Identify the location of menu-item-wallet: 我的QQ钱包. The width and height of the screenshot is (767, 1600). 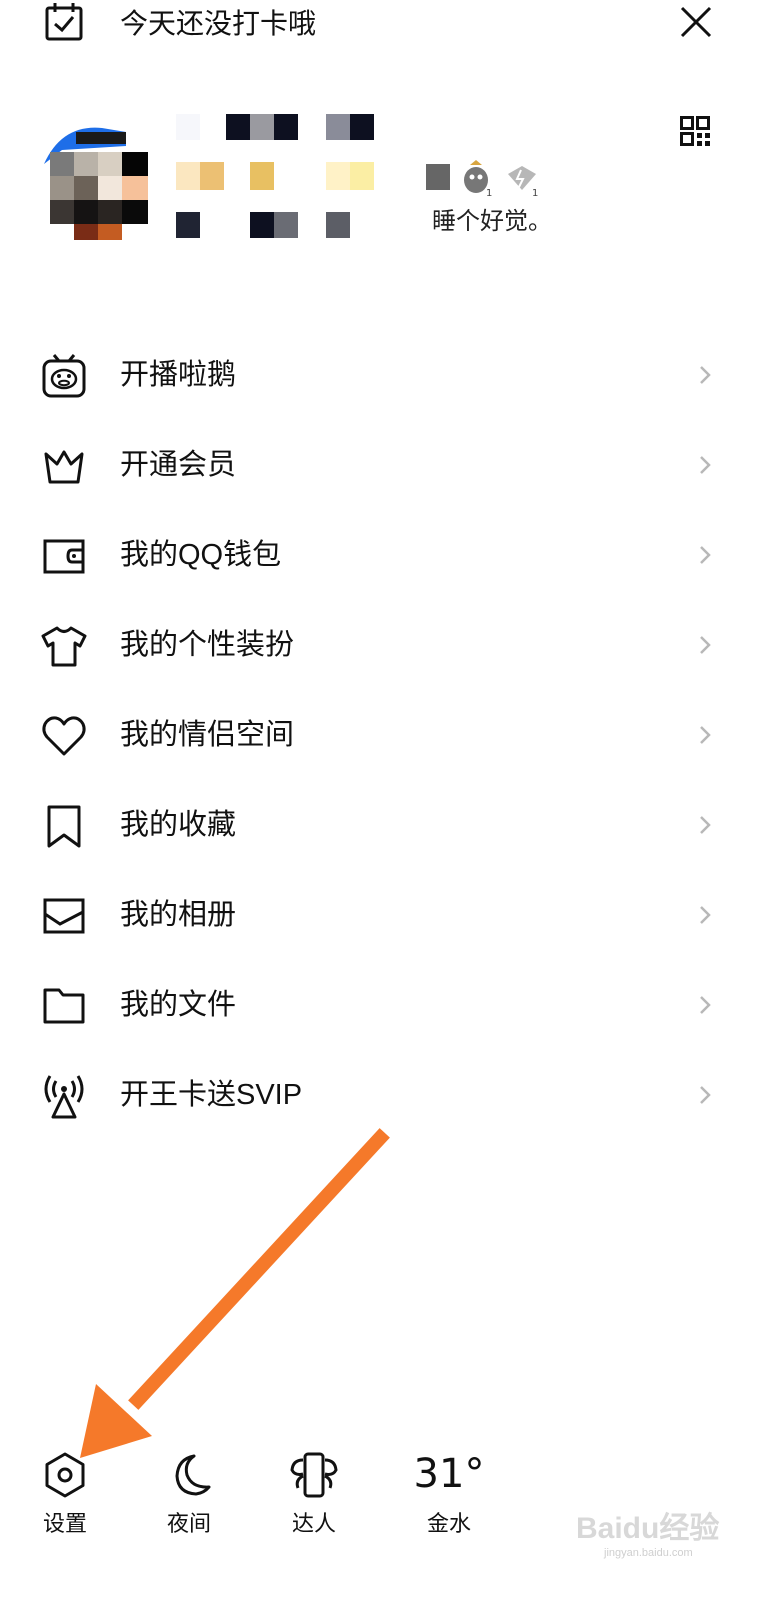
(383, 555).